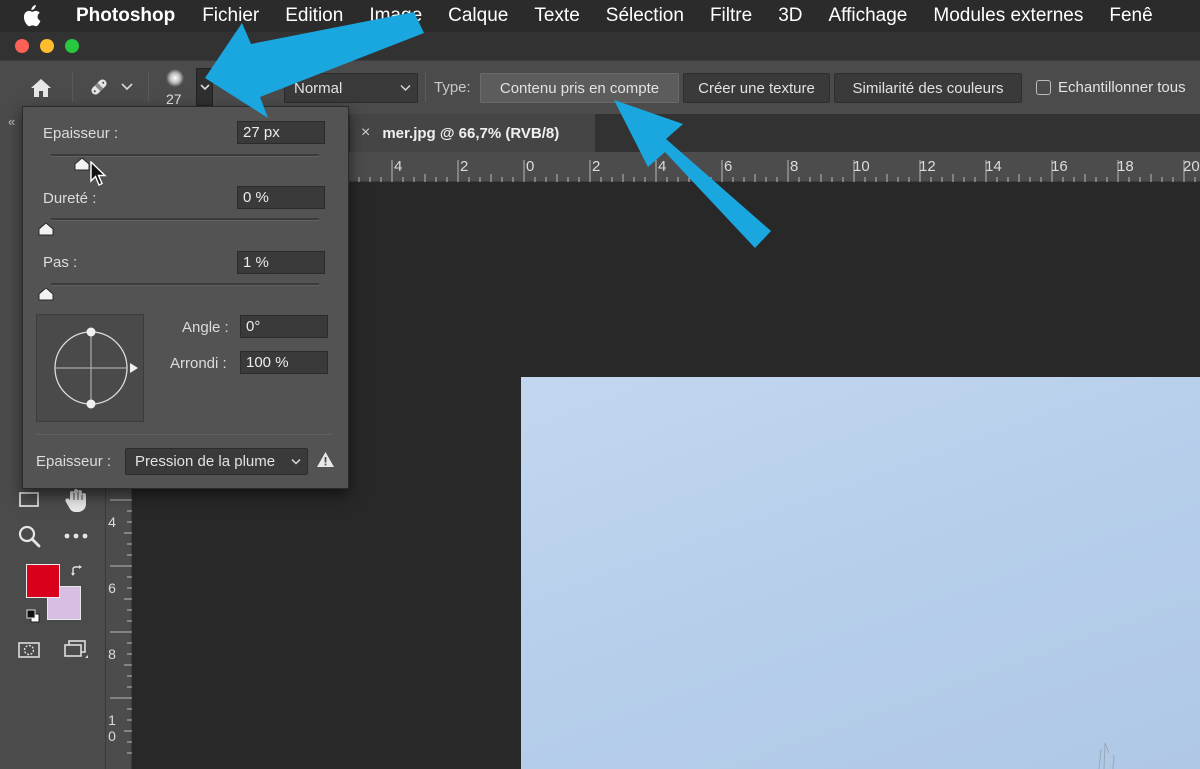 This screenshot has width=1200, height=769. What do you see at coordinates (600, 46) in the screenshot?
I see `window-titlebar` at bounding box center [600, 46].